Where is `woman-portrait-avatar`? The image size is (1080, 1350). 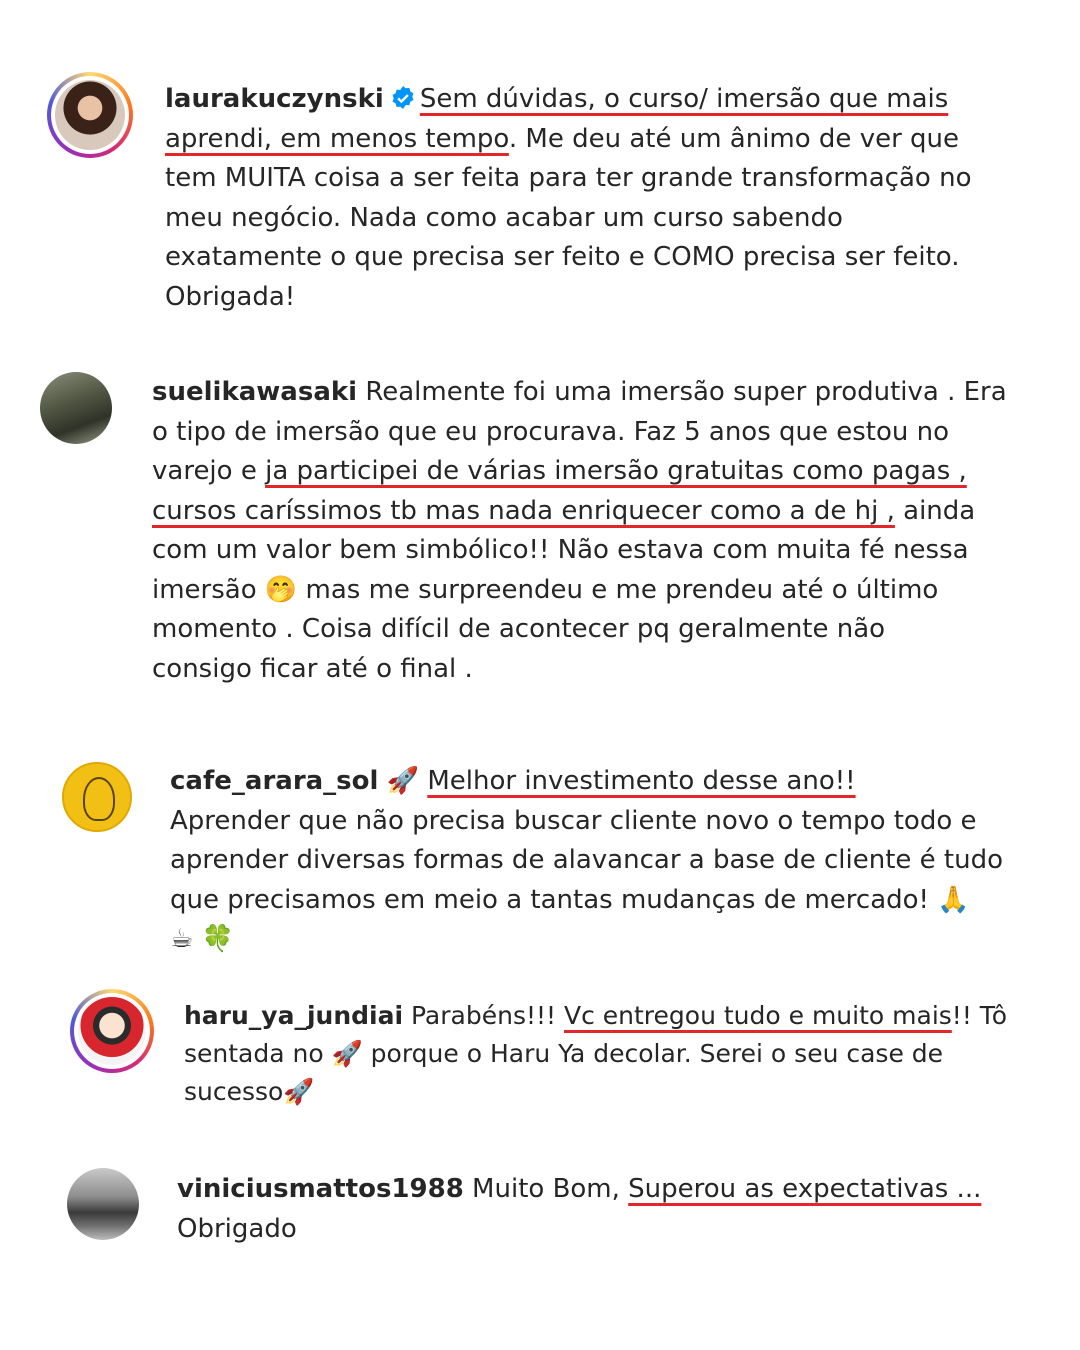 woman-portrait-avatar is located at coordinates (90, 115).